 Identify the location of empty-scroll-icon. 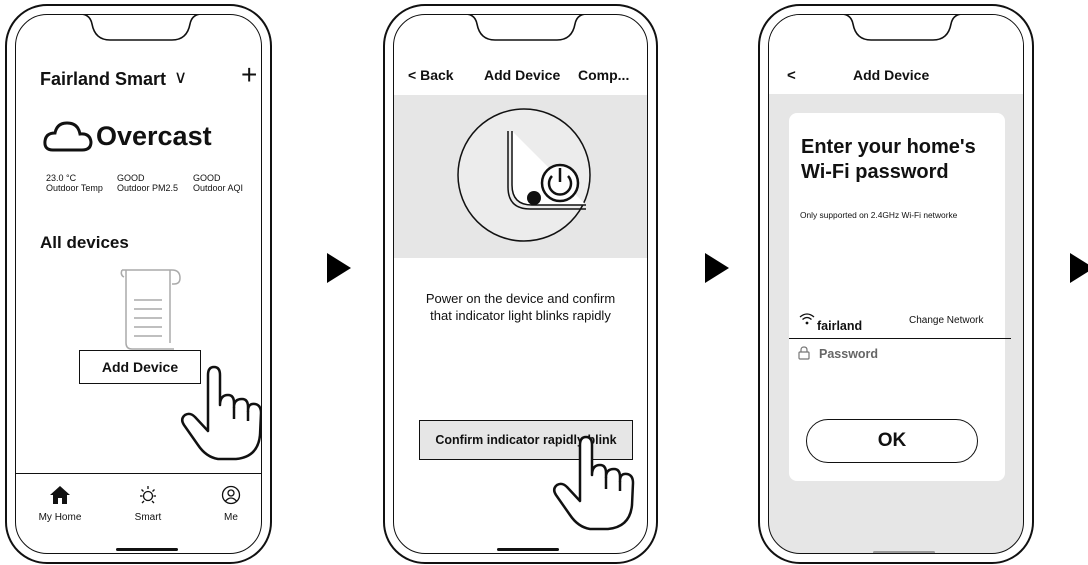
(150, 309).